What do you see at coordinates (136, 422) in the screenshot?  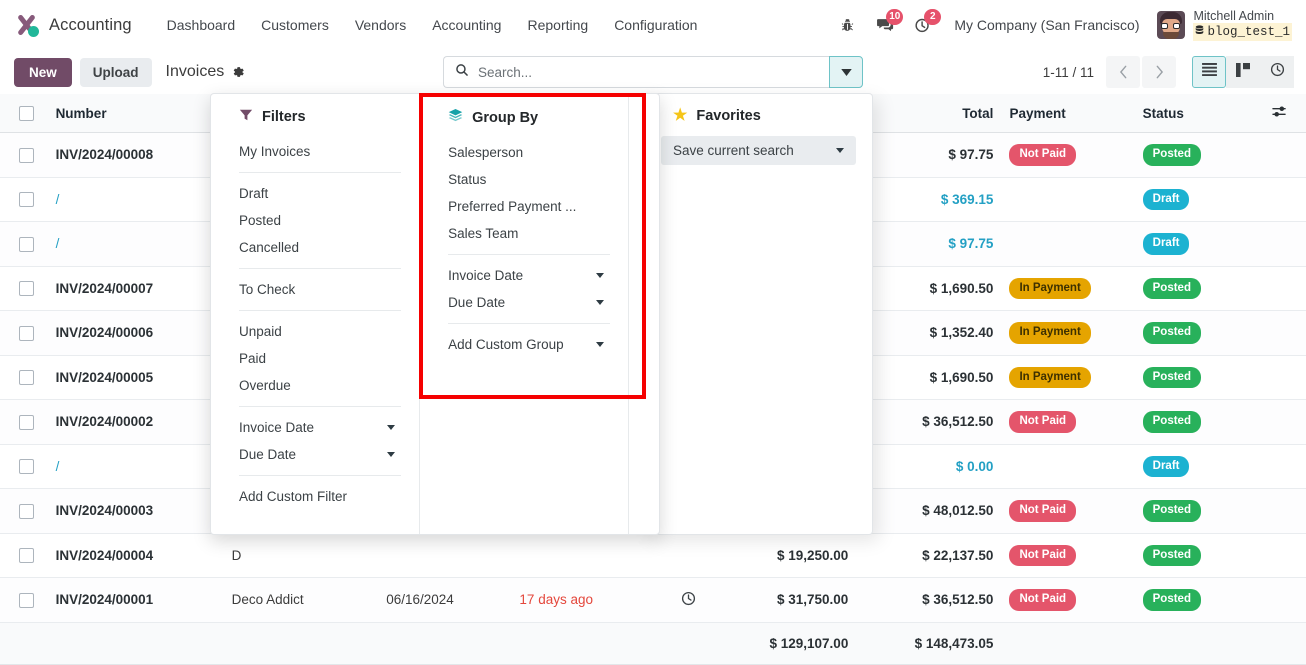 I see `cell-number: INV/2024/00002` at bounding box center [136, 422].